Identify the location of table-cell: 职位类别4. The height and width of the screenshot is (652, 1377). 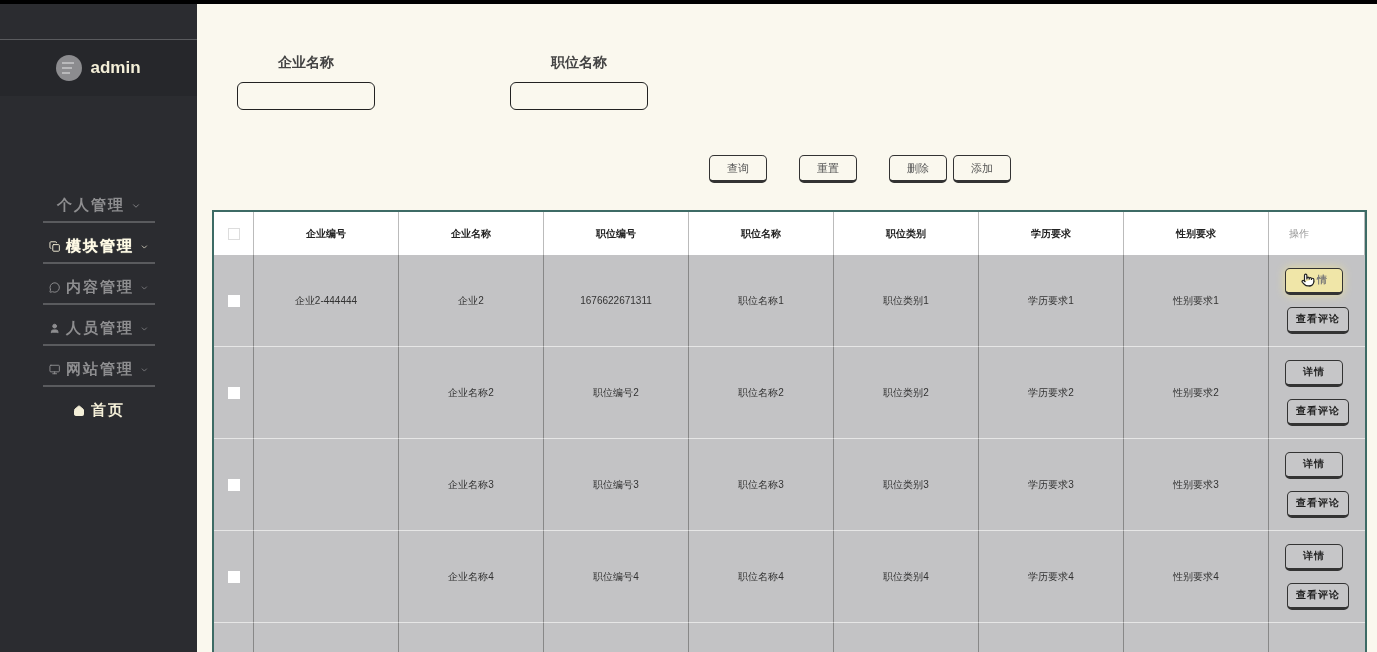
(906, 577).